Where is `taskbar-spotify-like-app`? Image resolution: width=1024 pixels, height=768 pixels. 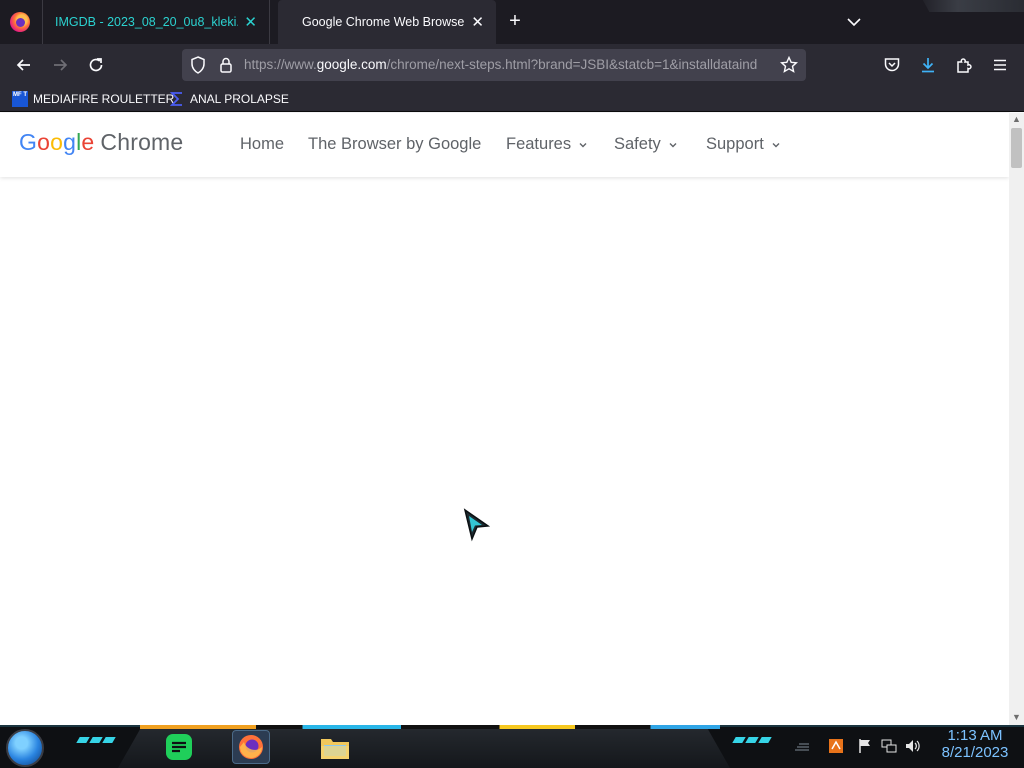 taskbar-spotify-like-app is located at coordinates (179, 747).